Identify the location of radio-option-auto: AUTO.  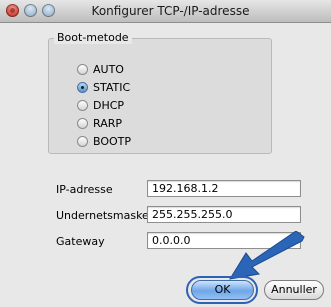
(100, 69).